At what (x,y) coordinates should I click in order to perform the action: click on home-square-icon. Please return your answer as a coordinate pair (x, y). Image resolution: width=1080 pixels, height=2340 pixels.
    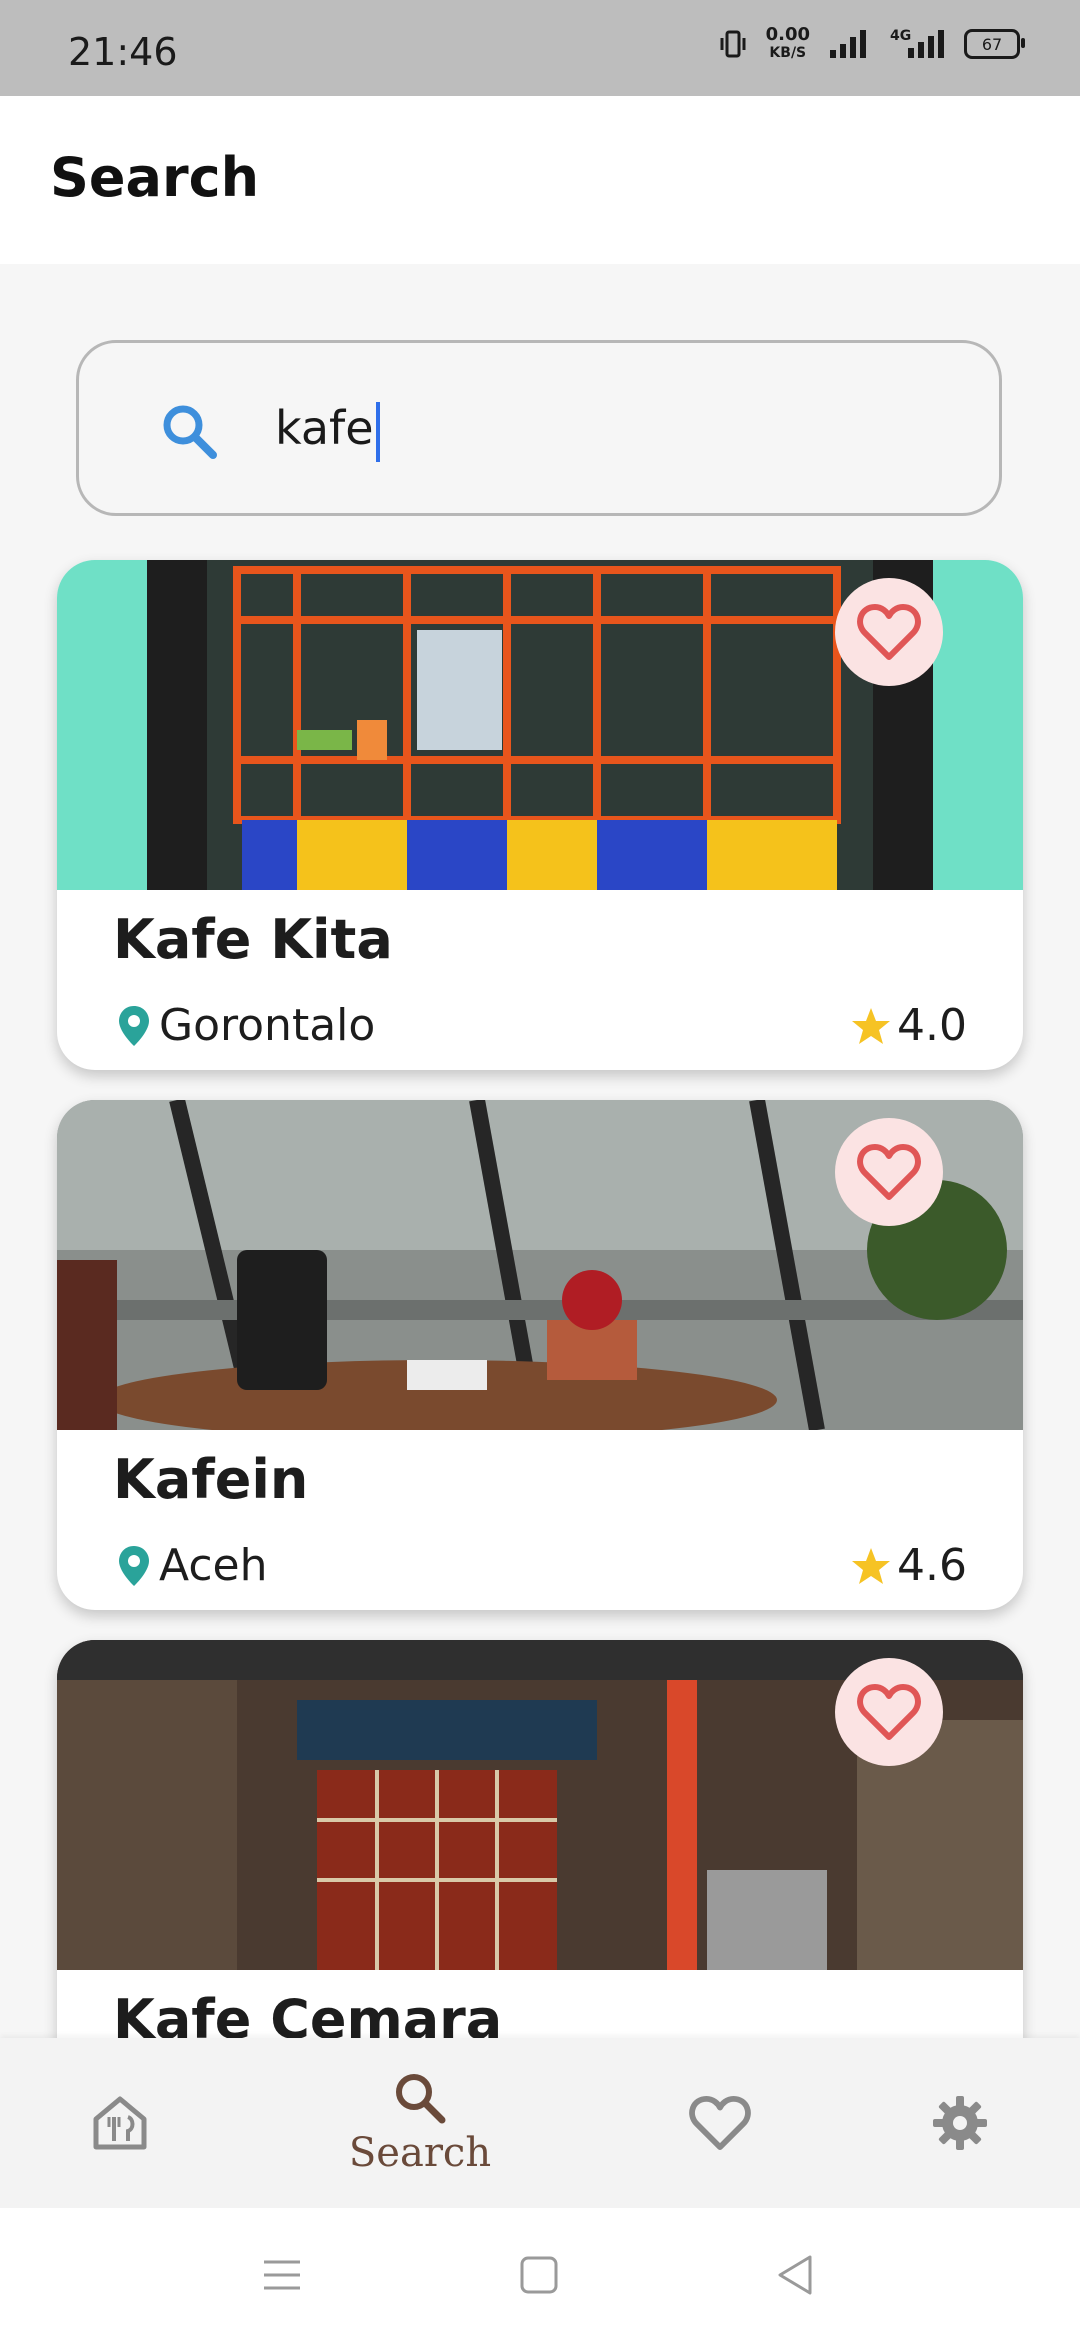
    Looking at the image, I should click on (539, 2275).